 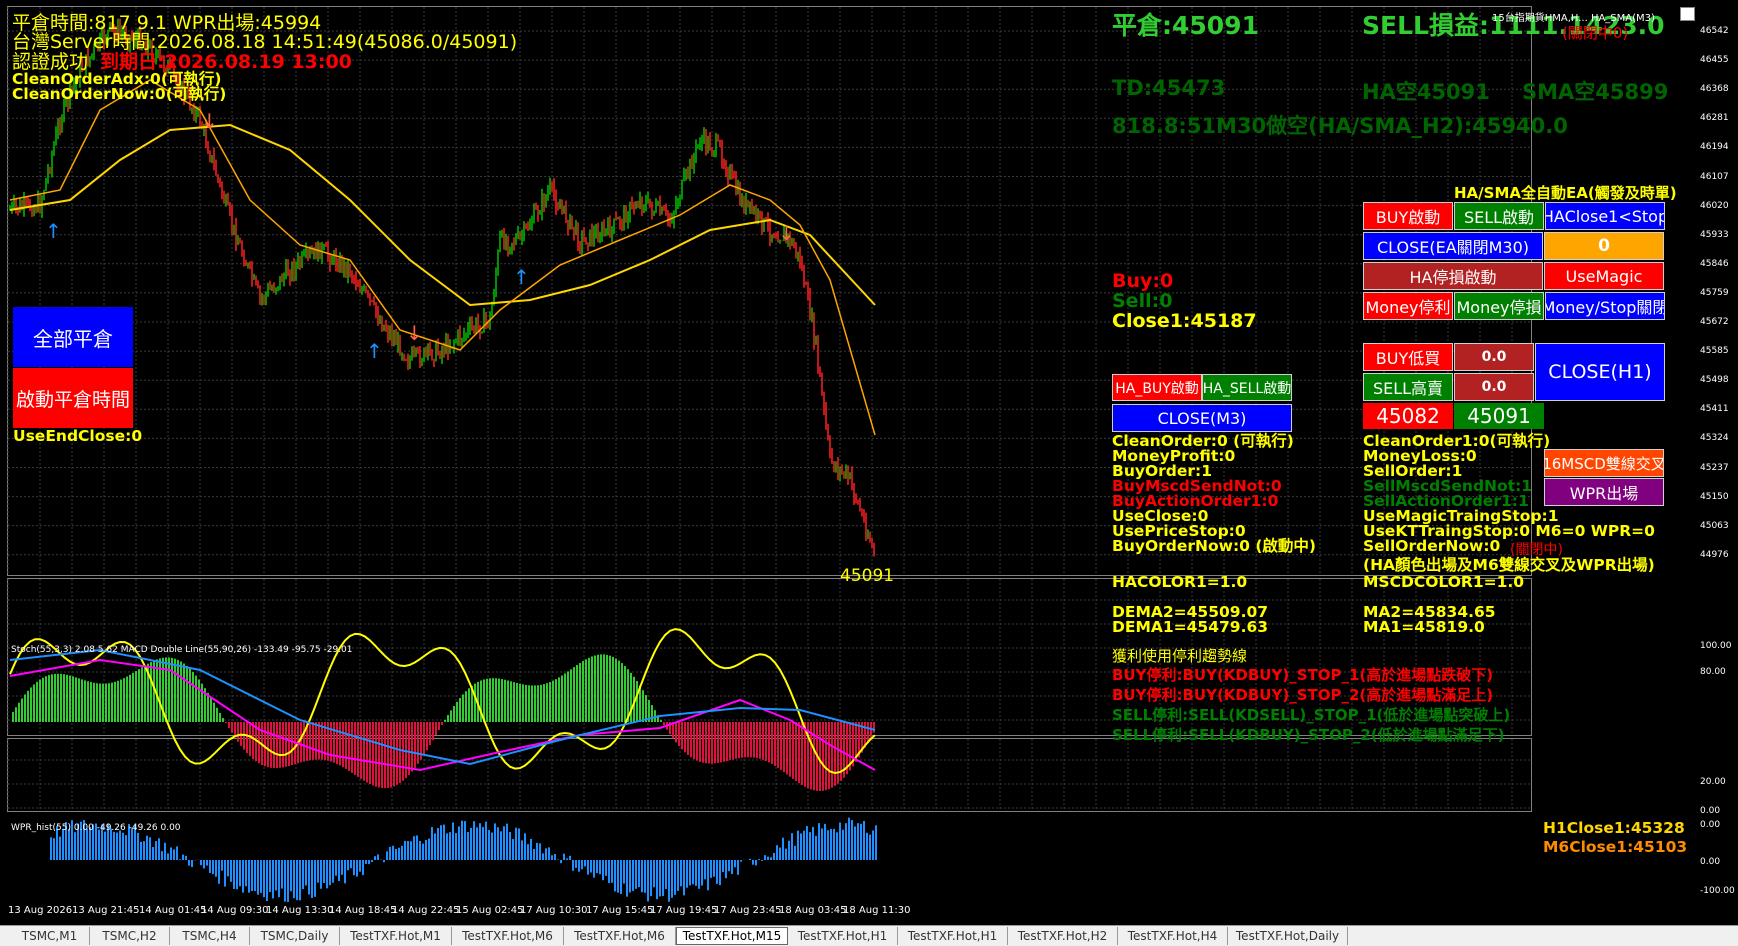 I want to click on time-tick: 15 Aug 02:45, so click(x=489, y=910).